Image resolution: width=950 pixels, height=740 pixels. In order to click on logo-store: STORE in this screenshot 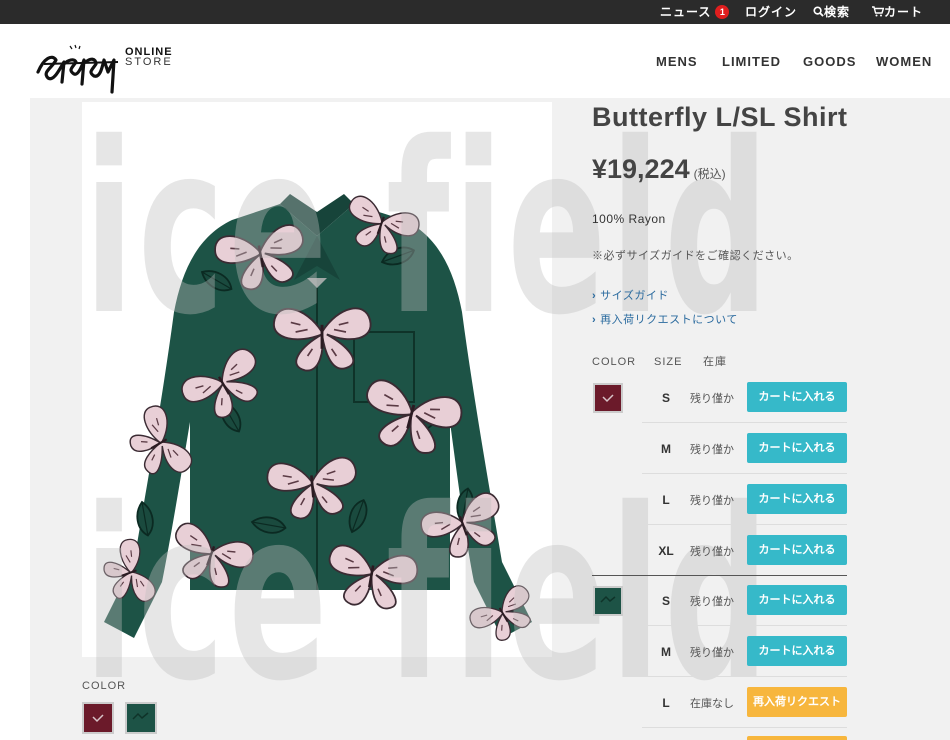, I will do `click(149, 62)`.